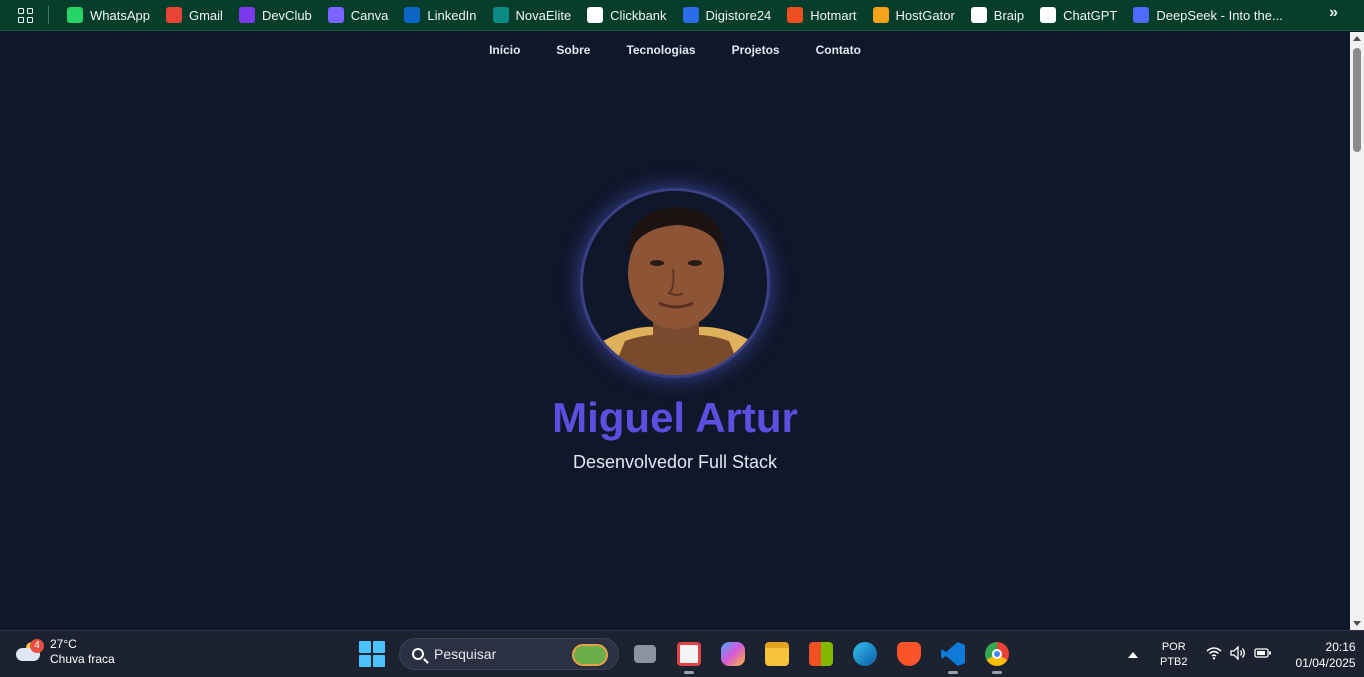 This screenshot has width=1364, height=677. Describe the element at coordinates (660, 50) in the screenshot. I see `nav-link-tecnologias: Tecnologias` at that location.